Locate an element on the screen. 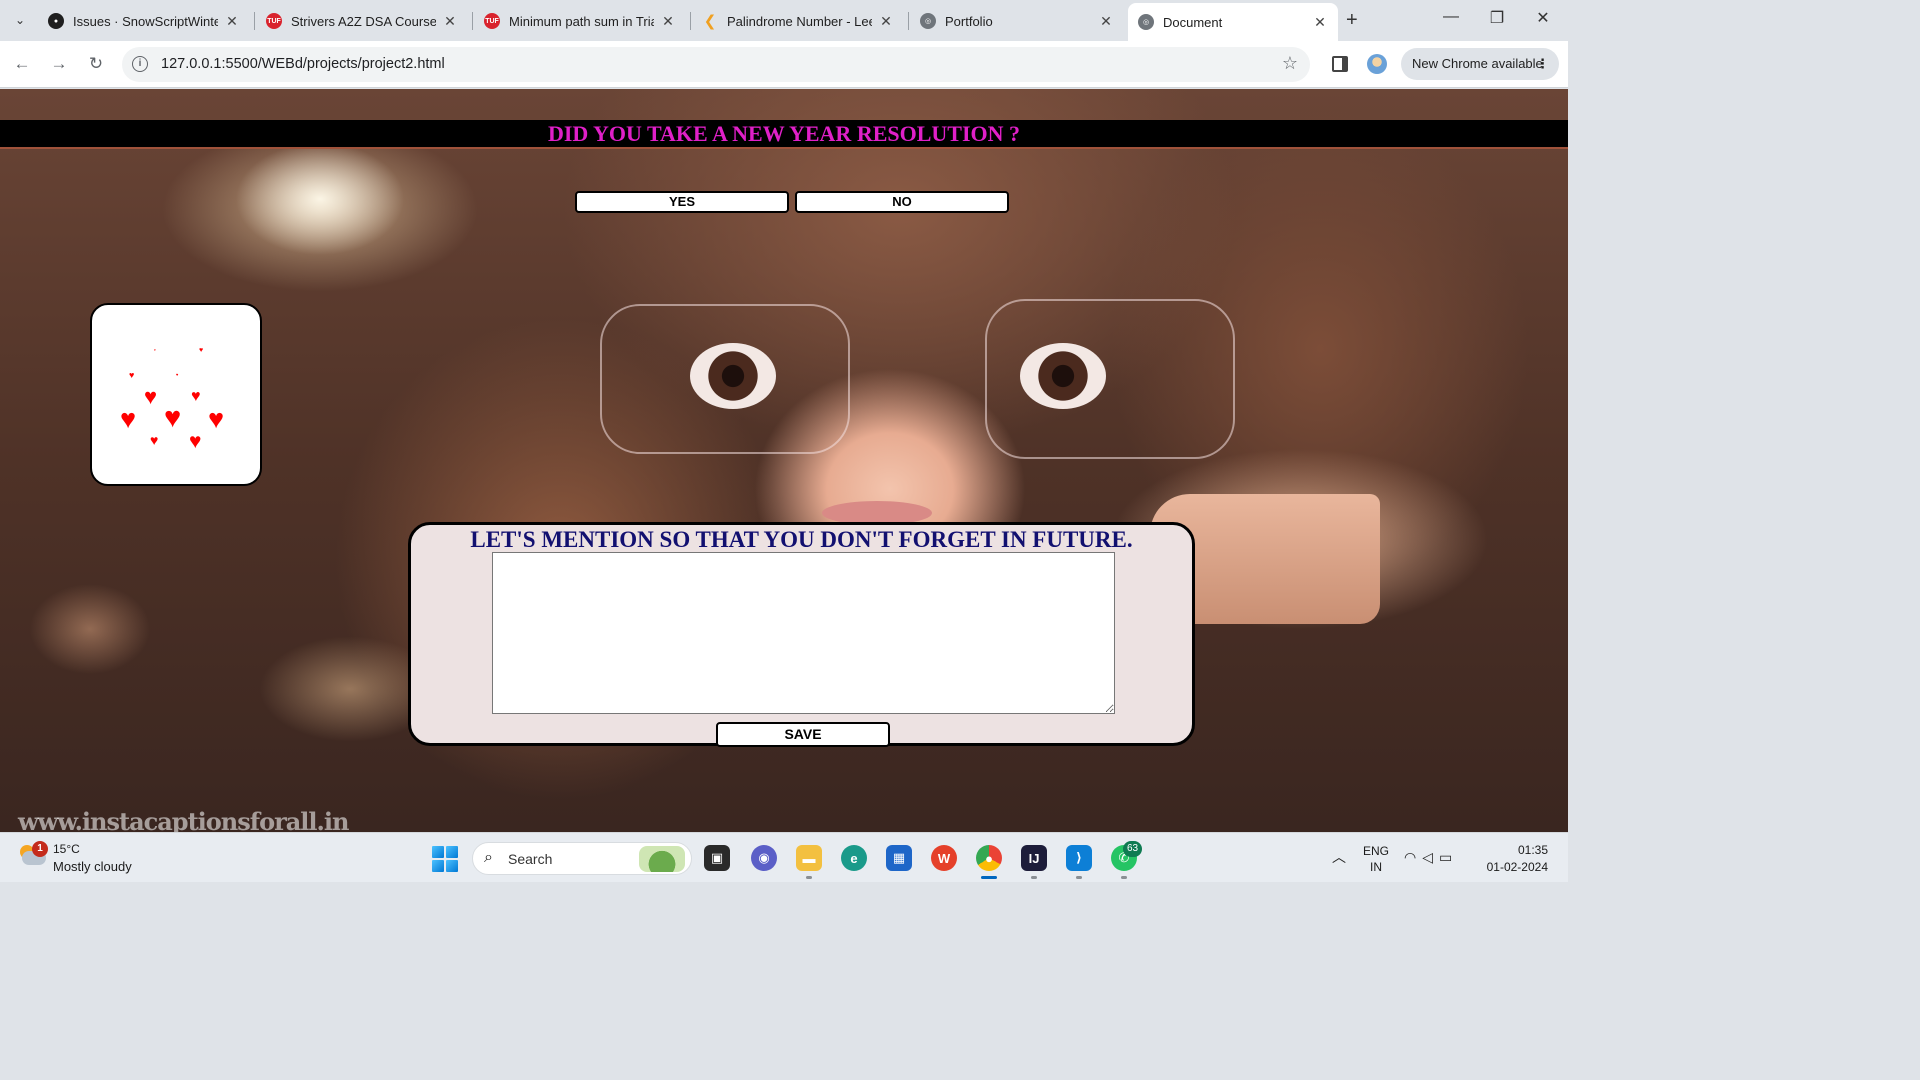 This screenshot has height=1080, width=1920. more-menu-icon: ⋮ is located at coordinates (1542, 64).